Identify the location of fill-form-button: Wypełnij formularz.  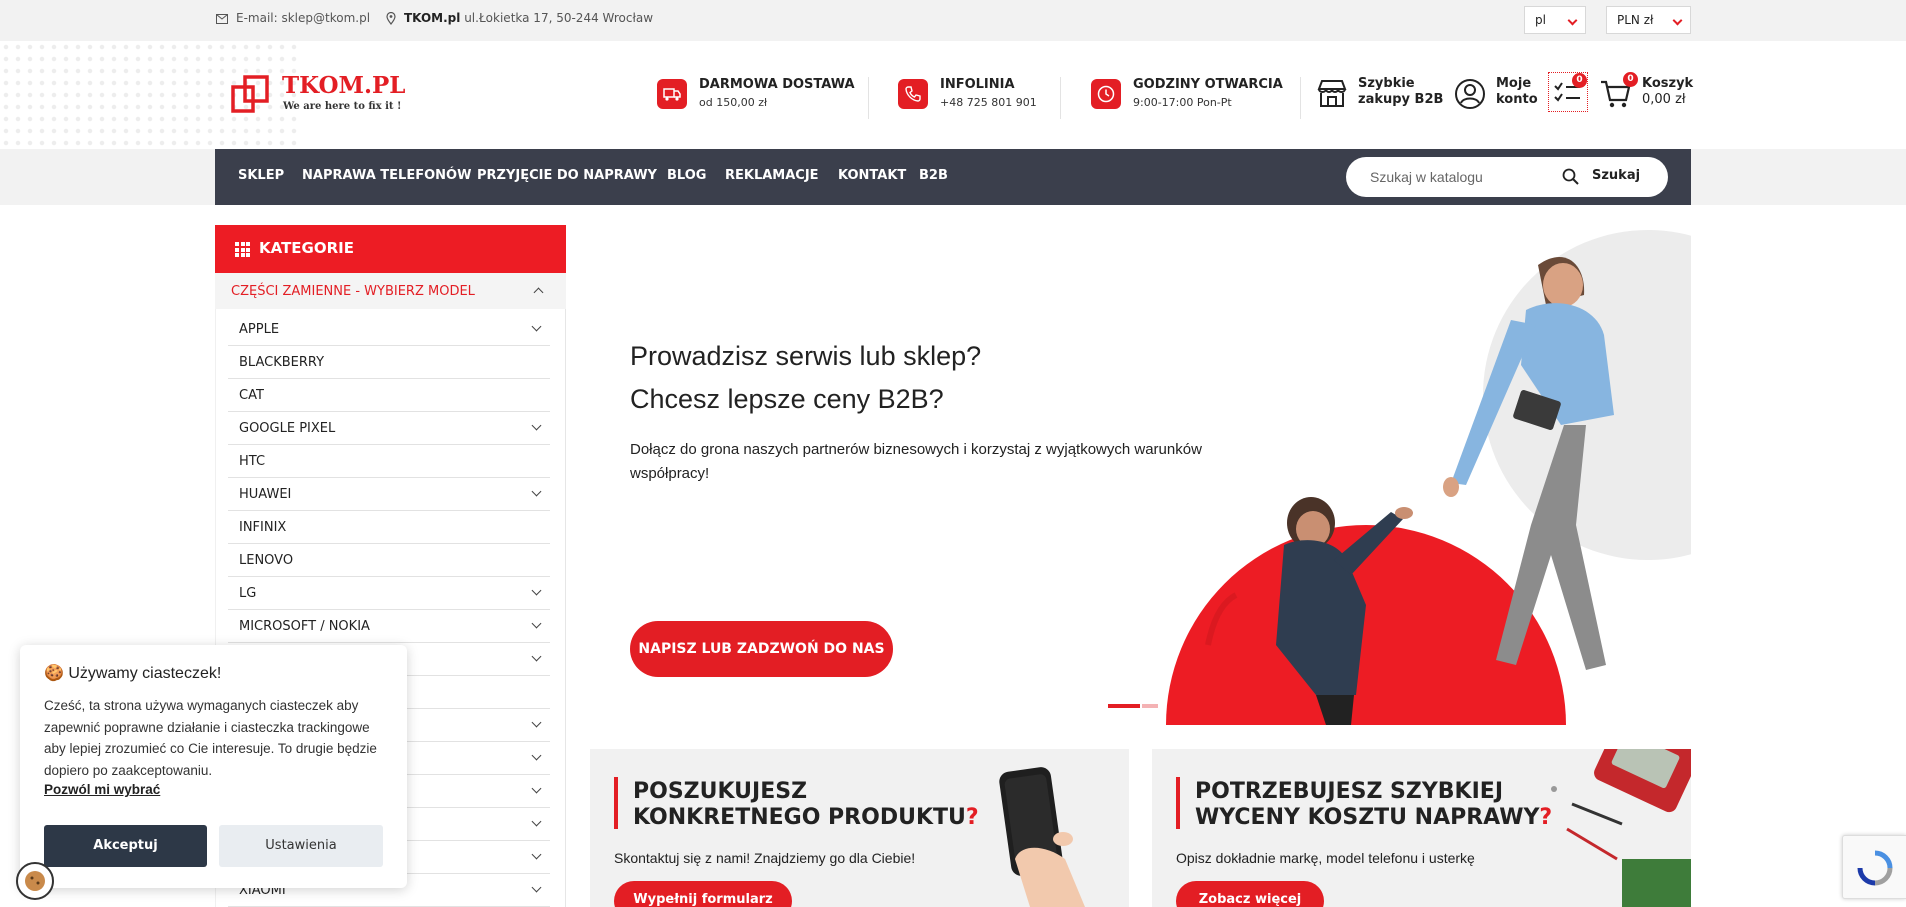
(703, 894).